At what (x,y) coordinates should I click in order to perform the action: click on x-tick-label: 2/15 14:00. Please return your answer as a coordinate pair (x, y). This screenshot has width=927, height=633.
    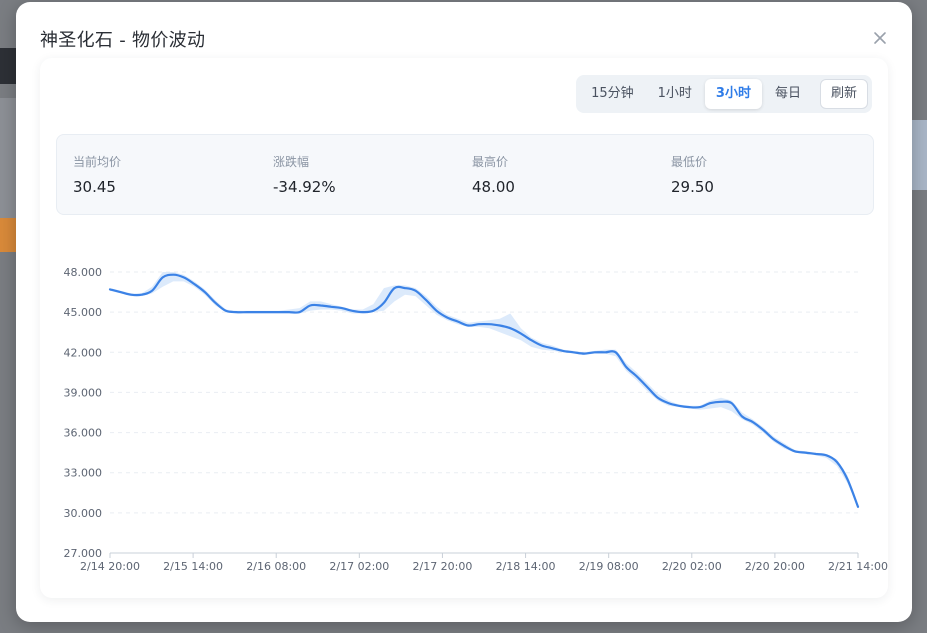
    Looking at the image, I should click on (193, 566).